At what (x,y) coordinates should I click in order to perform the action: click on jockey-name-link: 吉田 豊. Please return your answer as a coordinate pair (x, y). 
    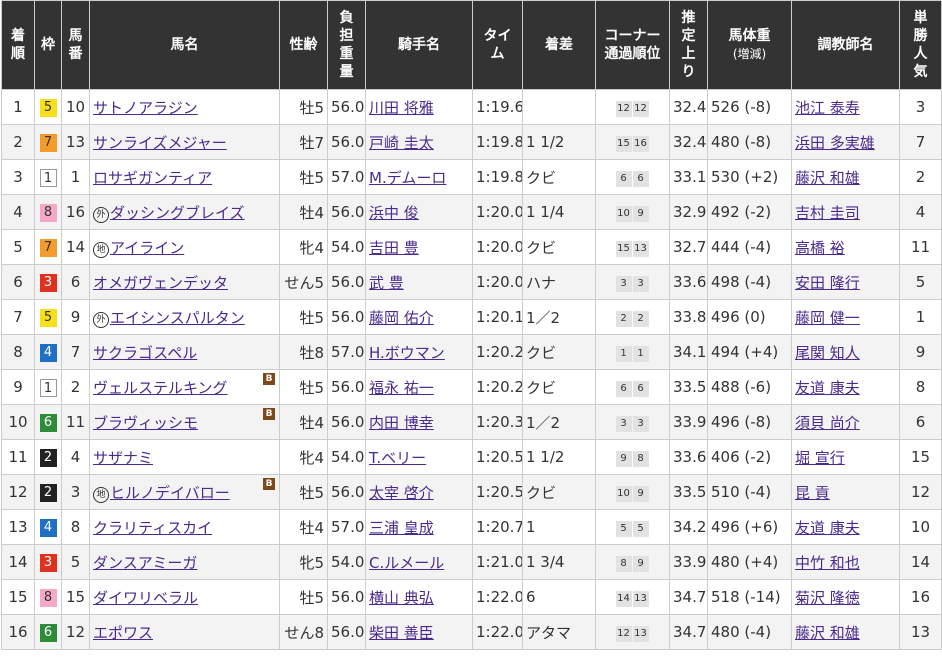
    Looking at the image, I should click on (394, 248).